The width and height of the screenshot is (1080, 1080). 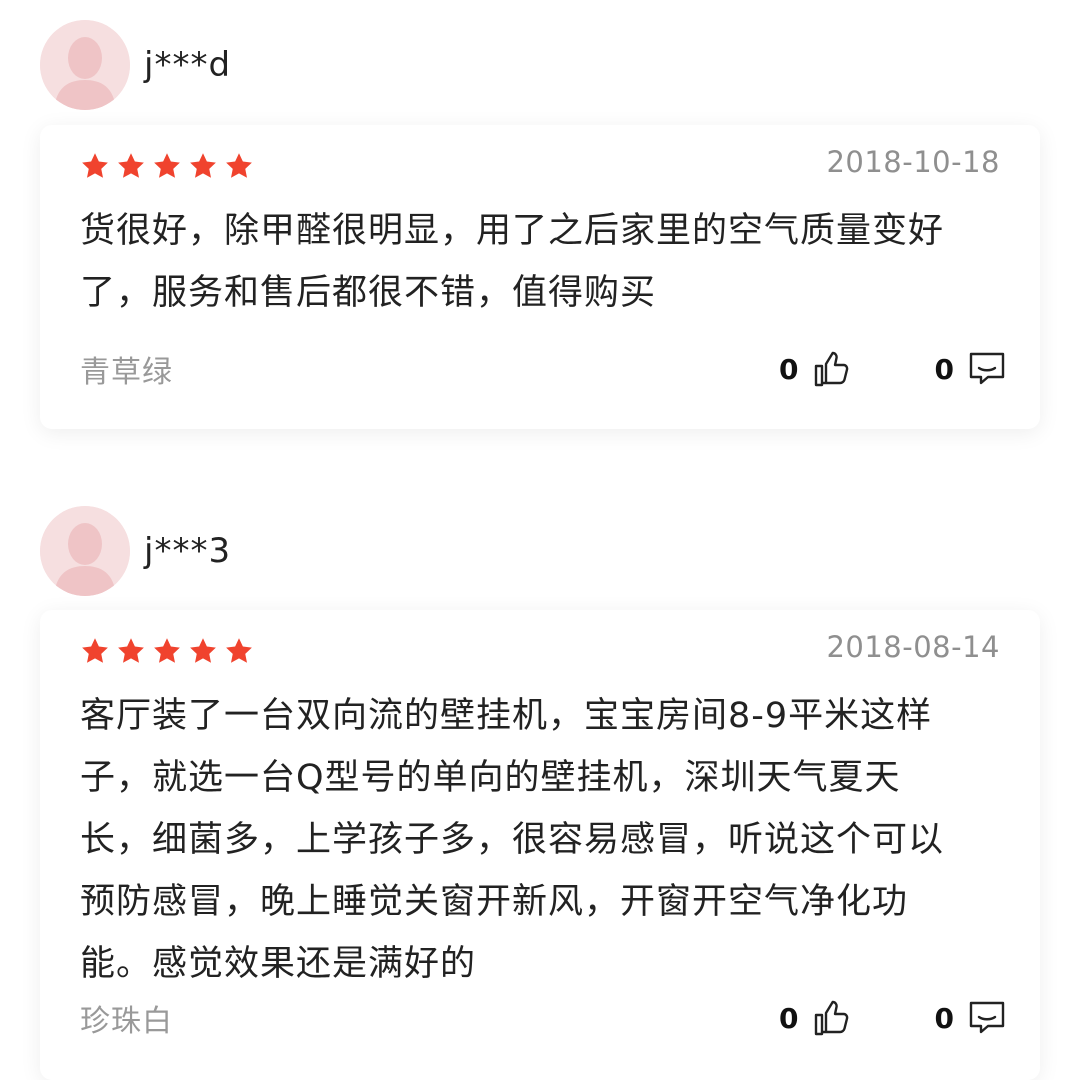 I want to click on review-text-line: 了，服务和售后都很不错，值得购买, so click(x=368, y=293).